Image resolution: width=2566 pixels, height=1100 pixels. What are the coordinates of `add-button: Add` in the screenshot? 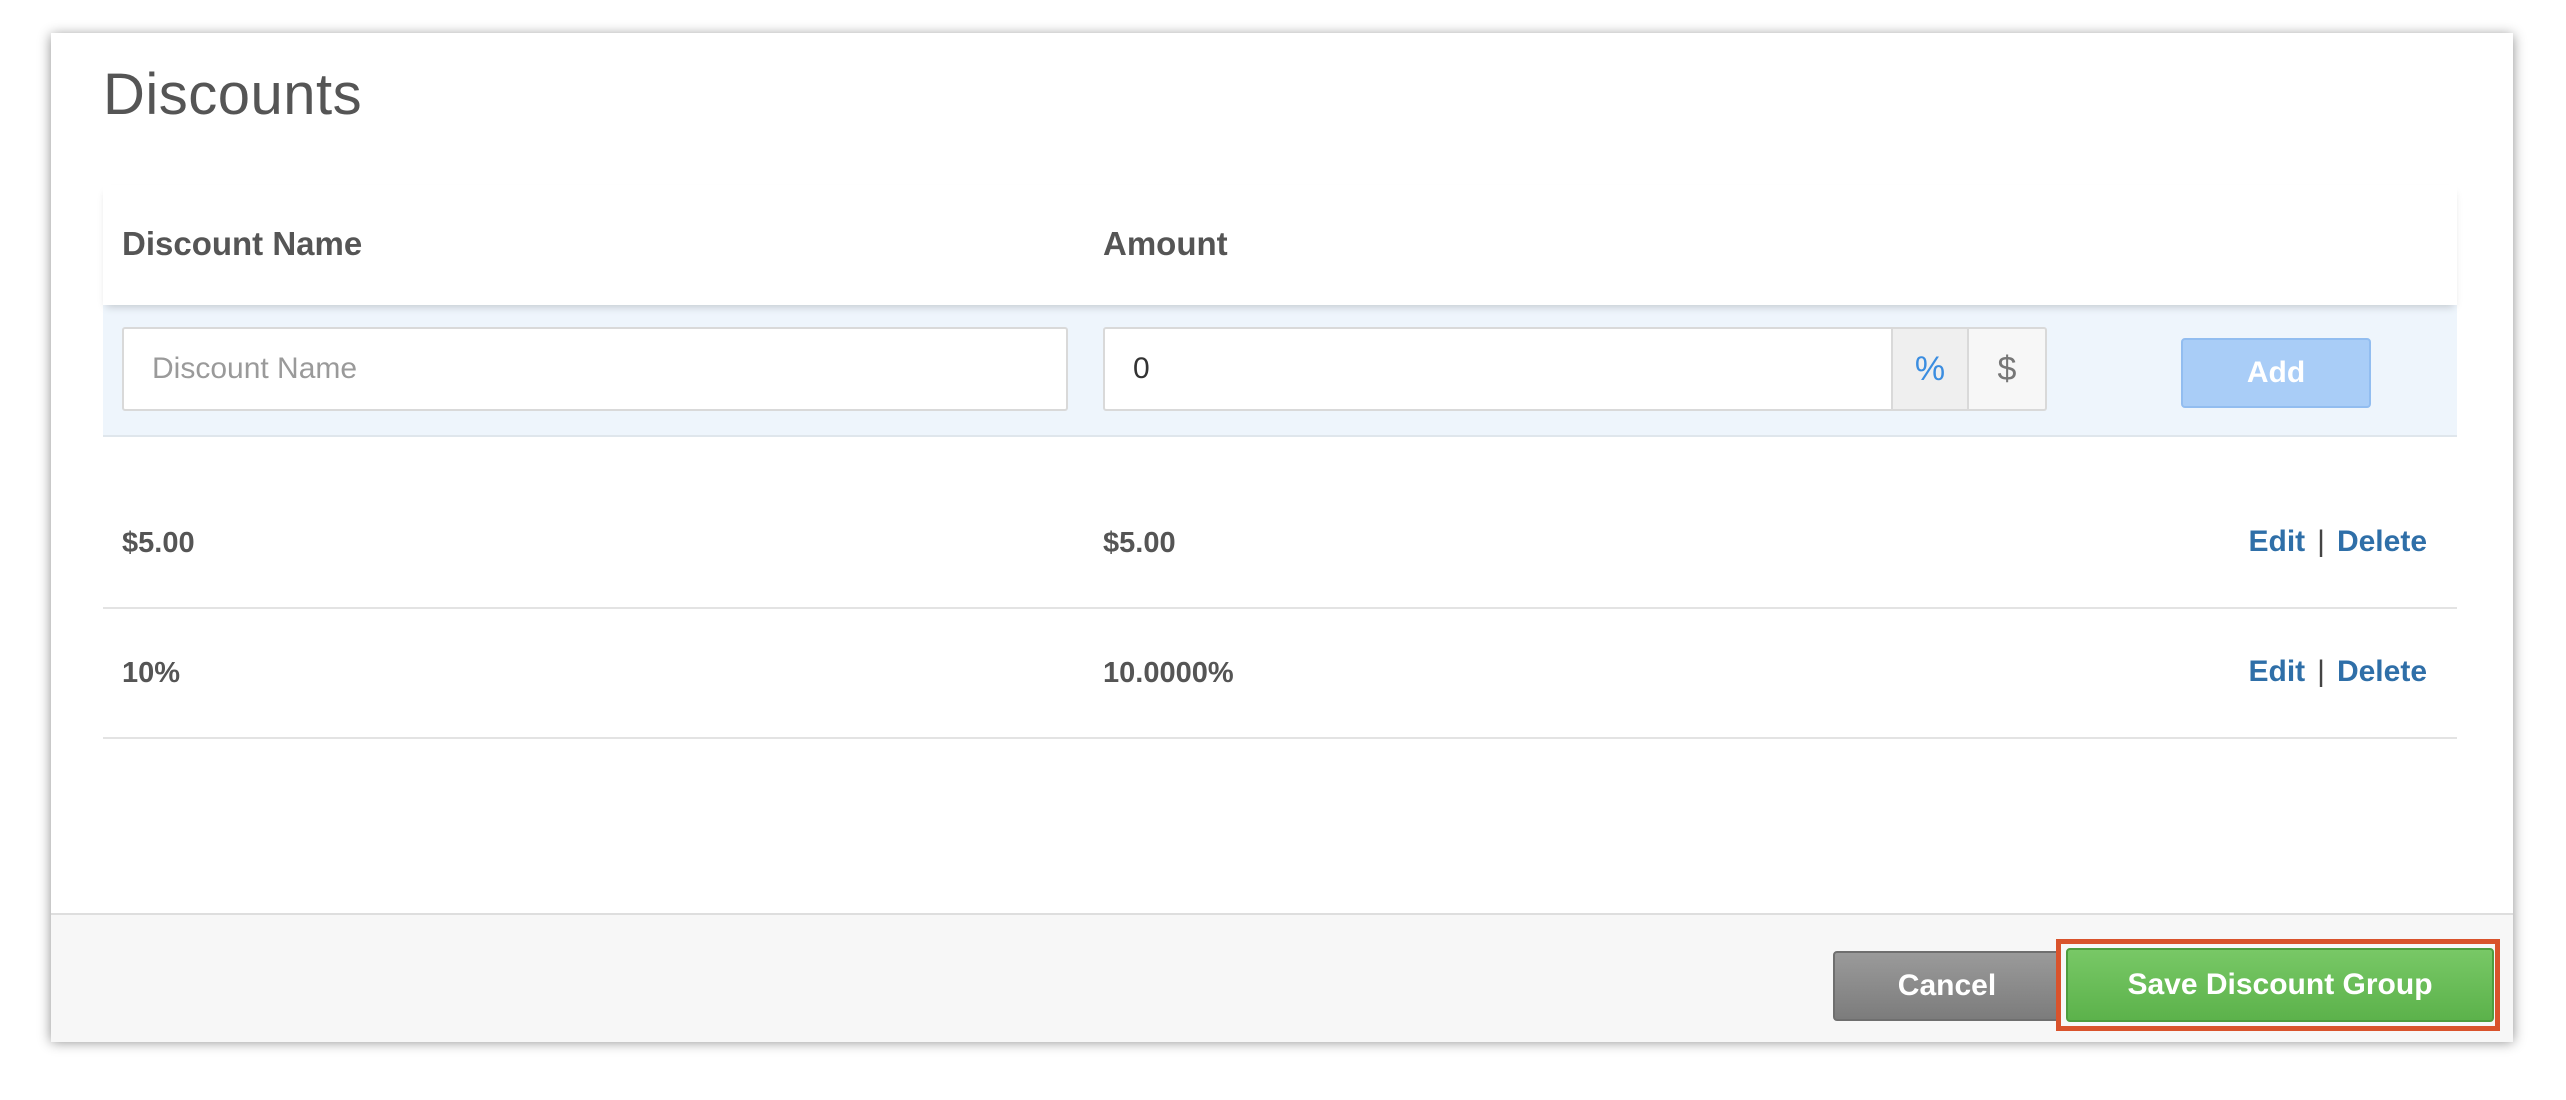 It's located at (2276, 373).